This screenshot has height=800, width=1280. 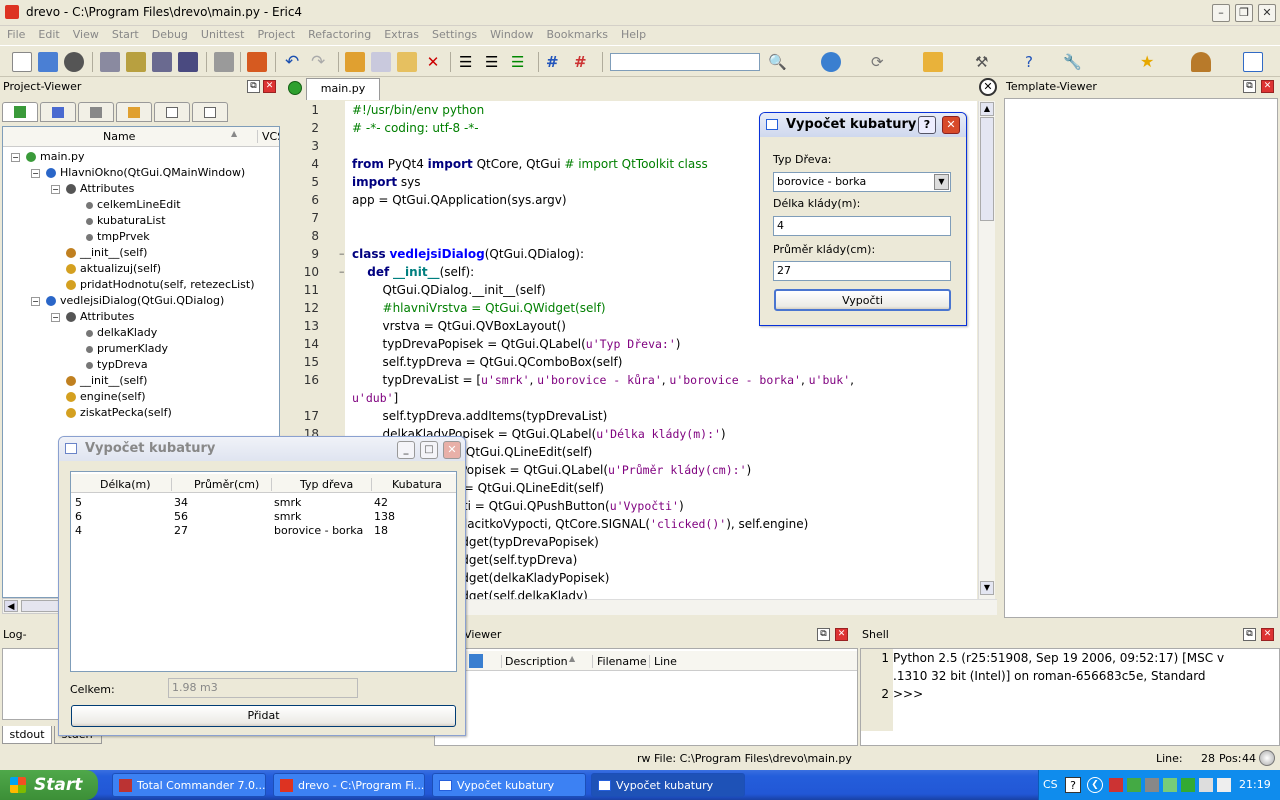 I want to click on comment-icon: #, so click(x=556, y=62).